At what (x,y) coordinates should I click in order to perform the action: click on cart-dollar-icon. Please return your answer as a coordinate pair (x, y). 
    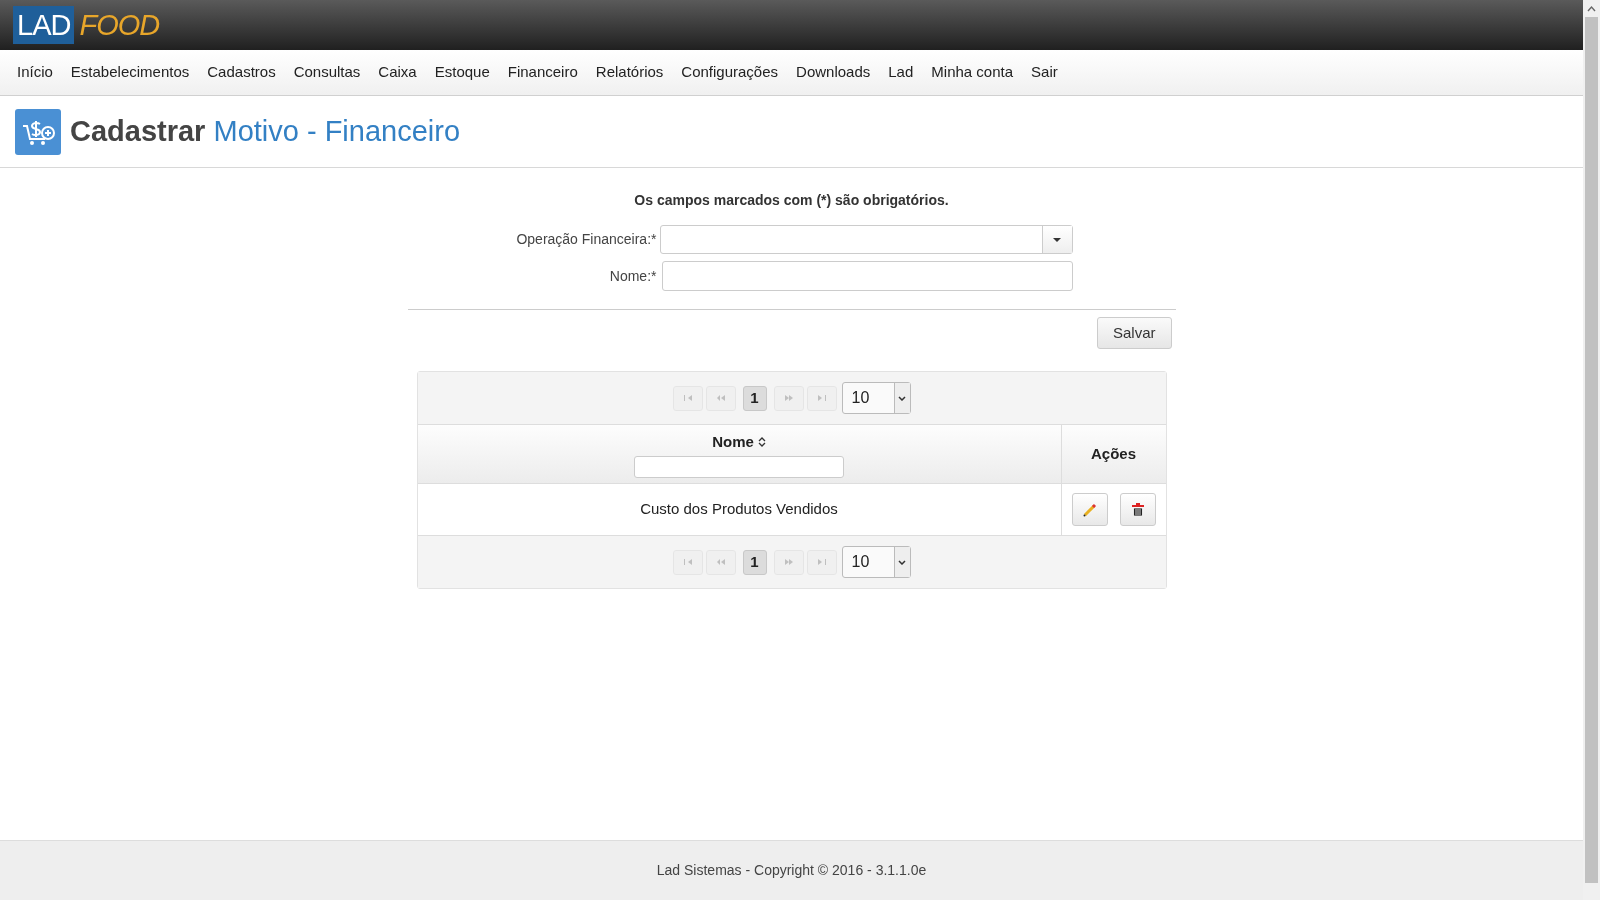
    Looking at the image, I should click on (38, 131).